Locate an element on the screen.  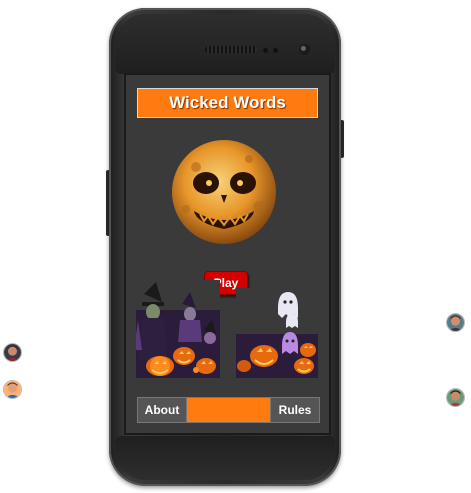
app-title: Wicked Words is located at coordinates (227, 102).